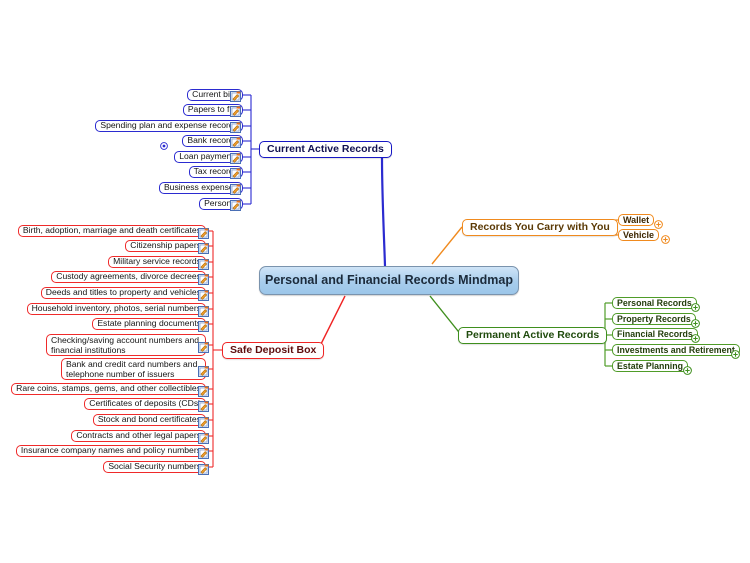 The width and height of the screenshot is (750, 563). I want to click on leaf-wallet: Wallet, so click(636, 220).